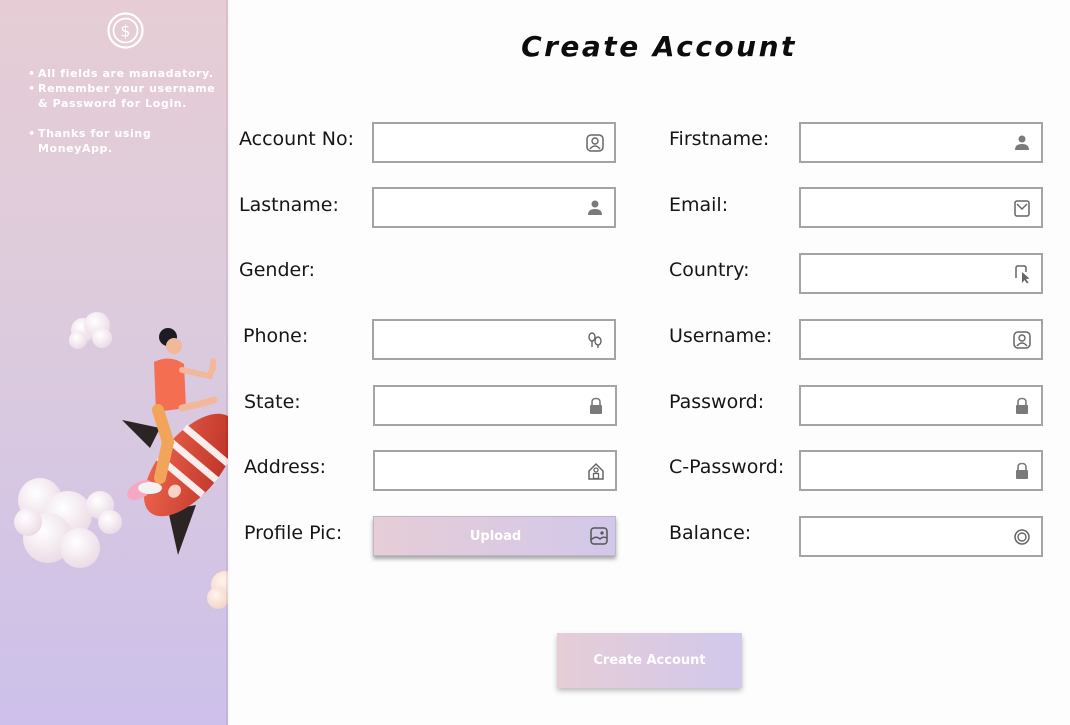 The image size is (1070, 725). What do you see at coordinates (285, 467) in the screenshot?
I see `address-label: Address:` at bounding box center [285, 467].